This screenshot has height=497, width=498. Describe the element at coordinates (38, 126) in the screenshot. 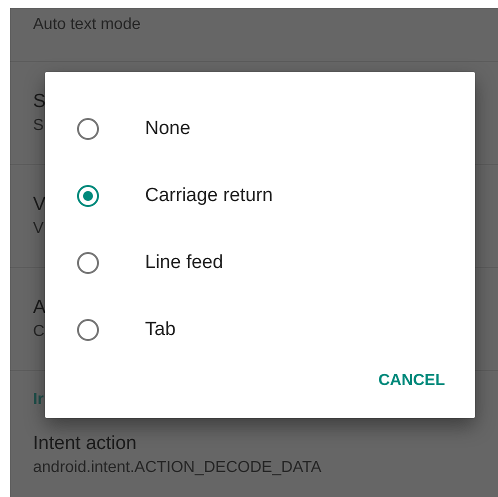

I see `setting-summary: S` at that location.